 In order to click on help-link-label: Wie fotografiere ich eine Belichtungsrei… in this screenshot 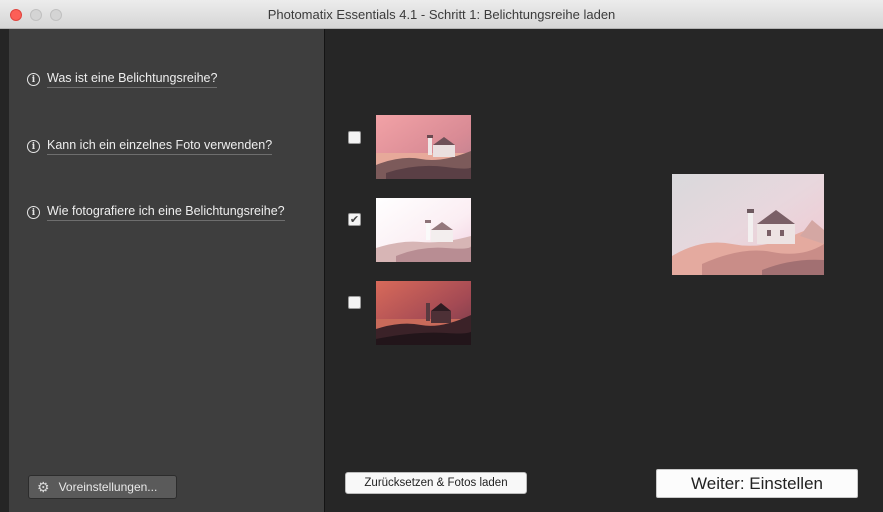, I will do `click(166, 212)`.